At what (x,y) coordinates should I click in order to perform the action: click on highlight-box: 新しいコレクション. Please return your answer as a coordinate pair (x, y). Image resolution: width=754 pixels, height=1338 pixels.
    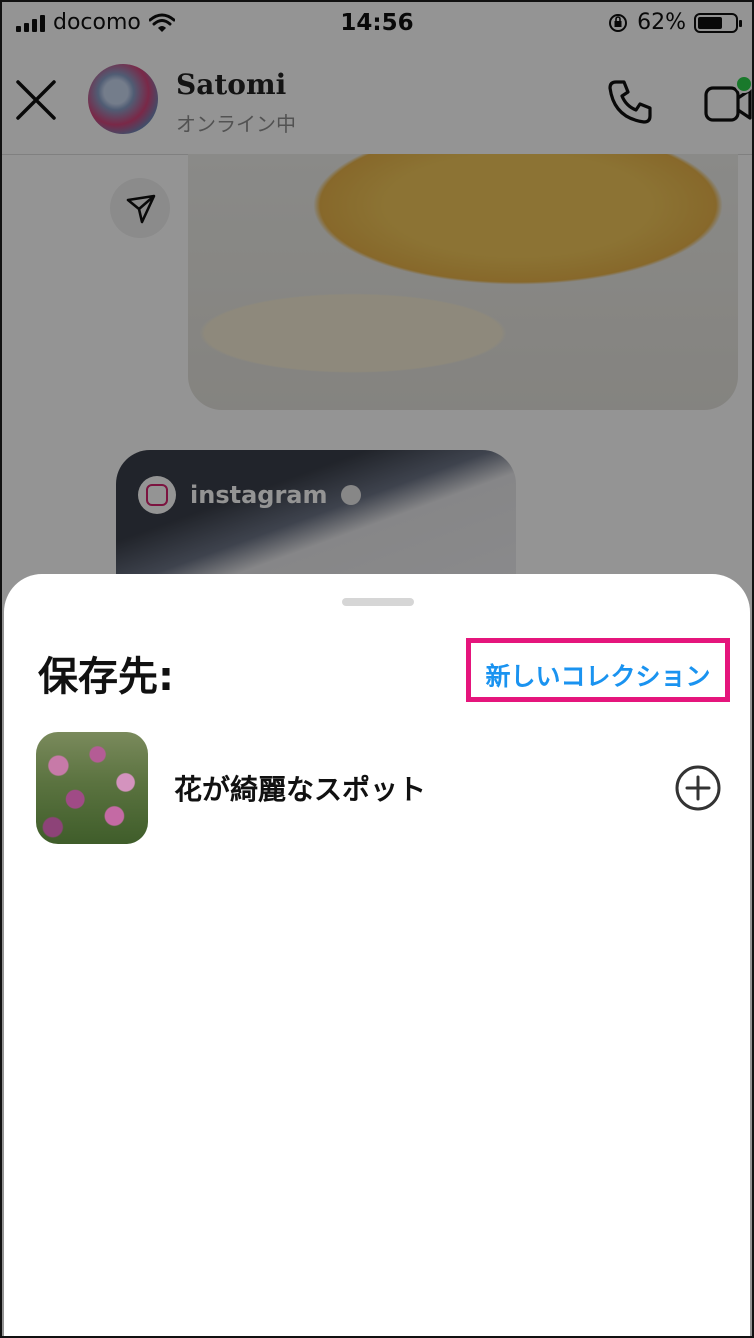
    Looking at the image, I should click on (598, 670).